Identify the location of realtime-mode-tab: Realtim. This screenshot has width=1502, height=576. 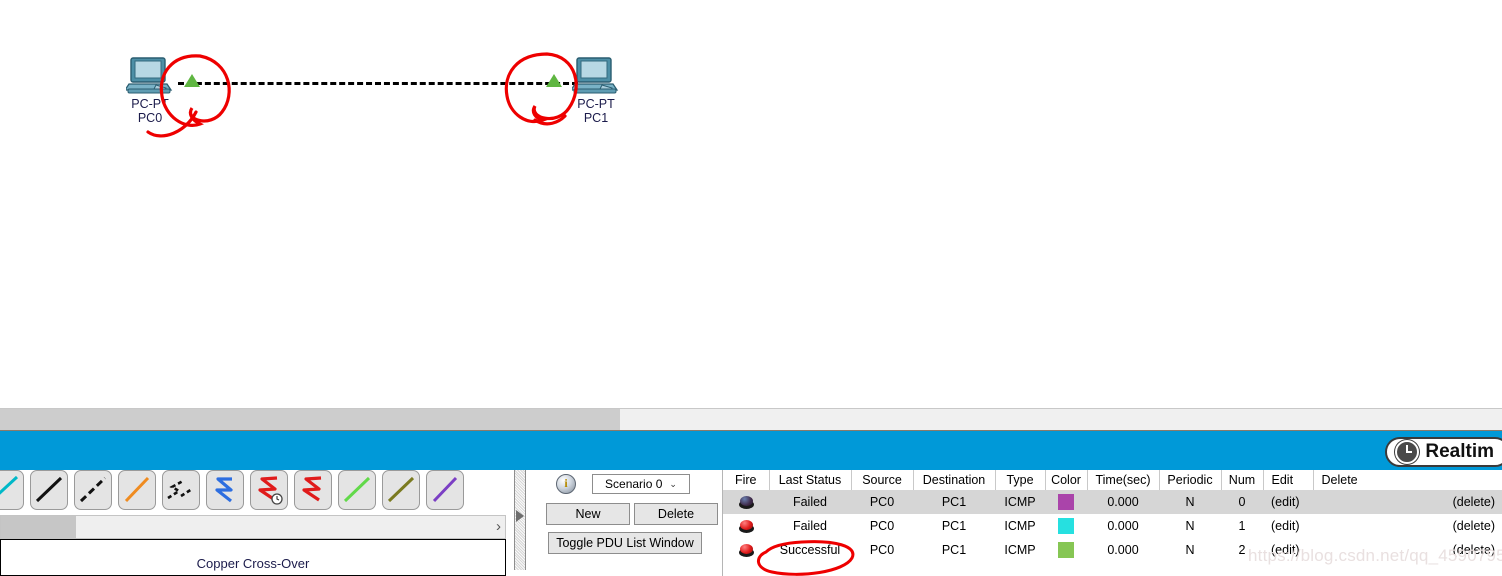
(1443, 452).